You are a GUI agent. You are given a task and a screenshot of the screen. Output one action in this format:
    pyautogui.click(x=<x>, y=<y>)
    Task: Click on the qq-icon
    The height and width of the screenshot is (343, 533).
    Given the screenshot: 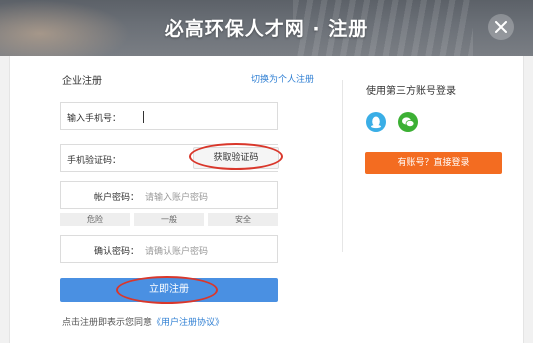 What is the action you would take?
    pyautogui.click(x=376, y=122)
    